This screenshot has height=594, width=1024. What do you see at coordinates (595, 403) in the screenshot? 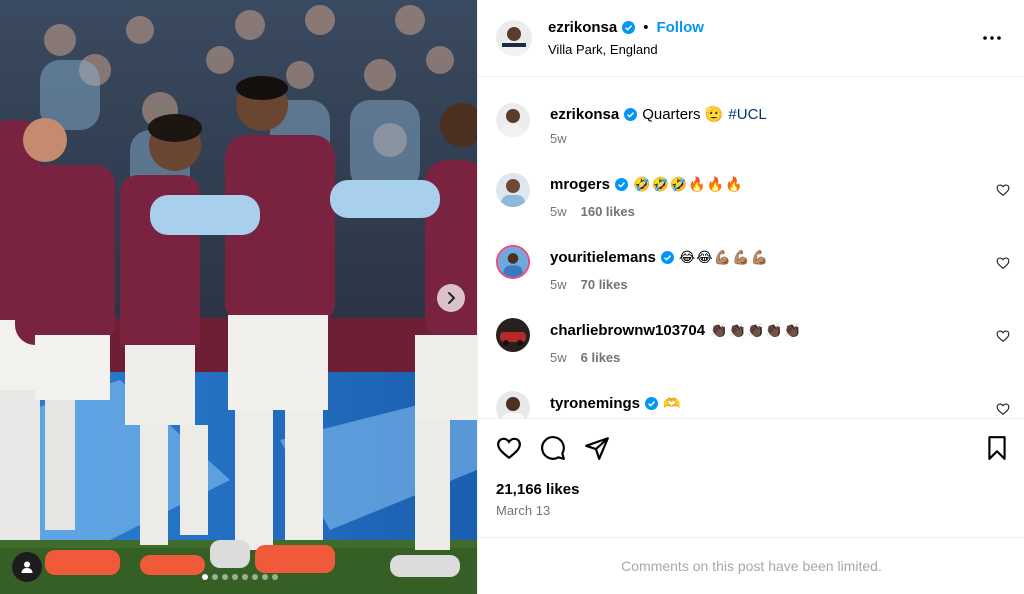
I see `comment-username: tyronemings` at bounding box center [595, 403].